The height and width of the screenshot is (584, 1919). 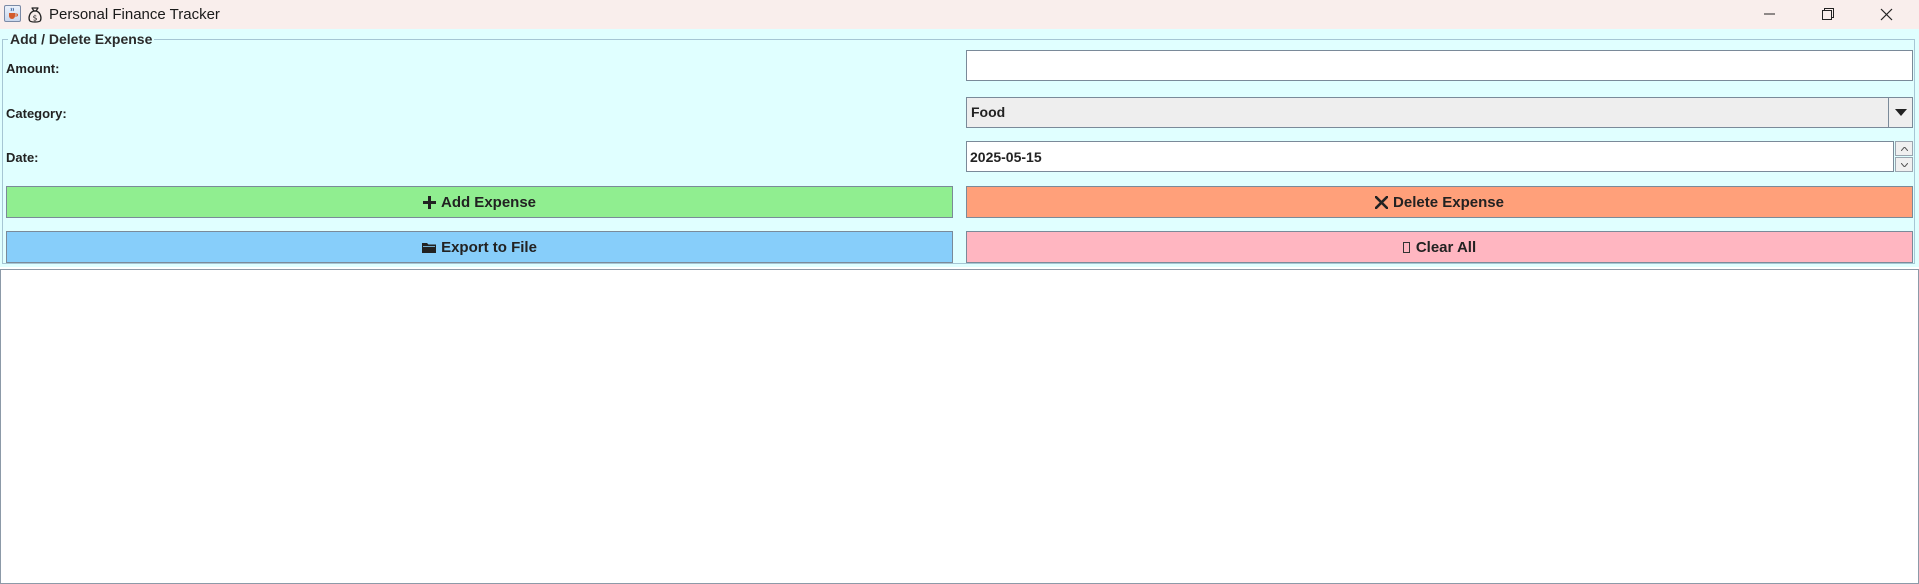 I want to click on date-spinner: 2025-05-15, so click(x=1439, y=156).